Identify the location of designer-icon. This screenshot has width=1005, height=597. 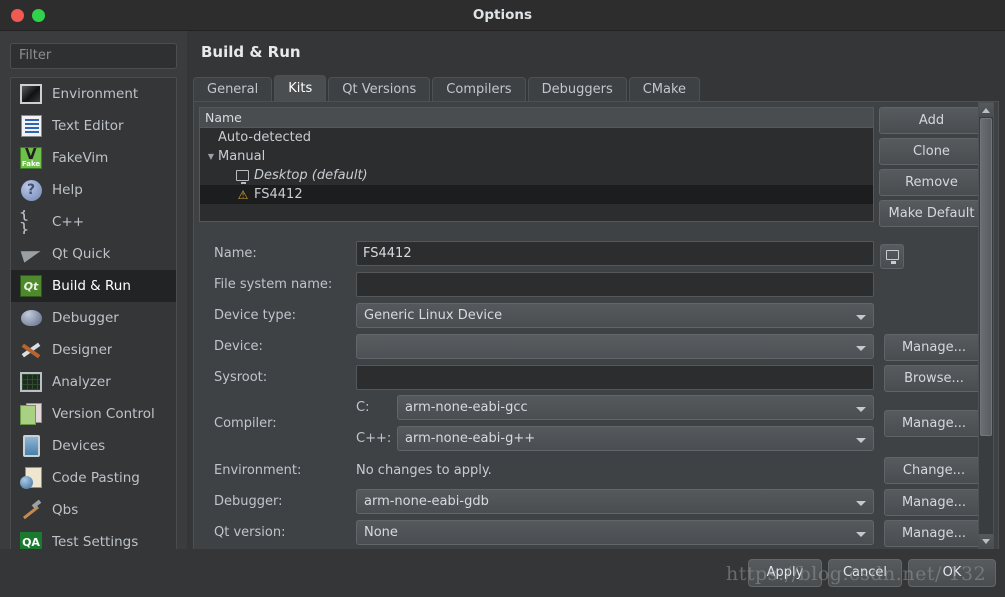
(31, 350).